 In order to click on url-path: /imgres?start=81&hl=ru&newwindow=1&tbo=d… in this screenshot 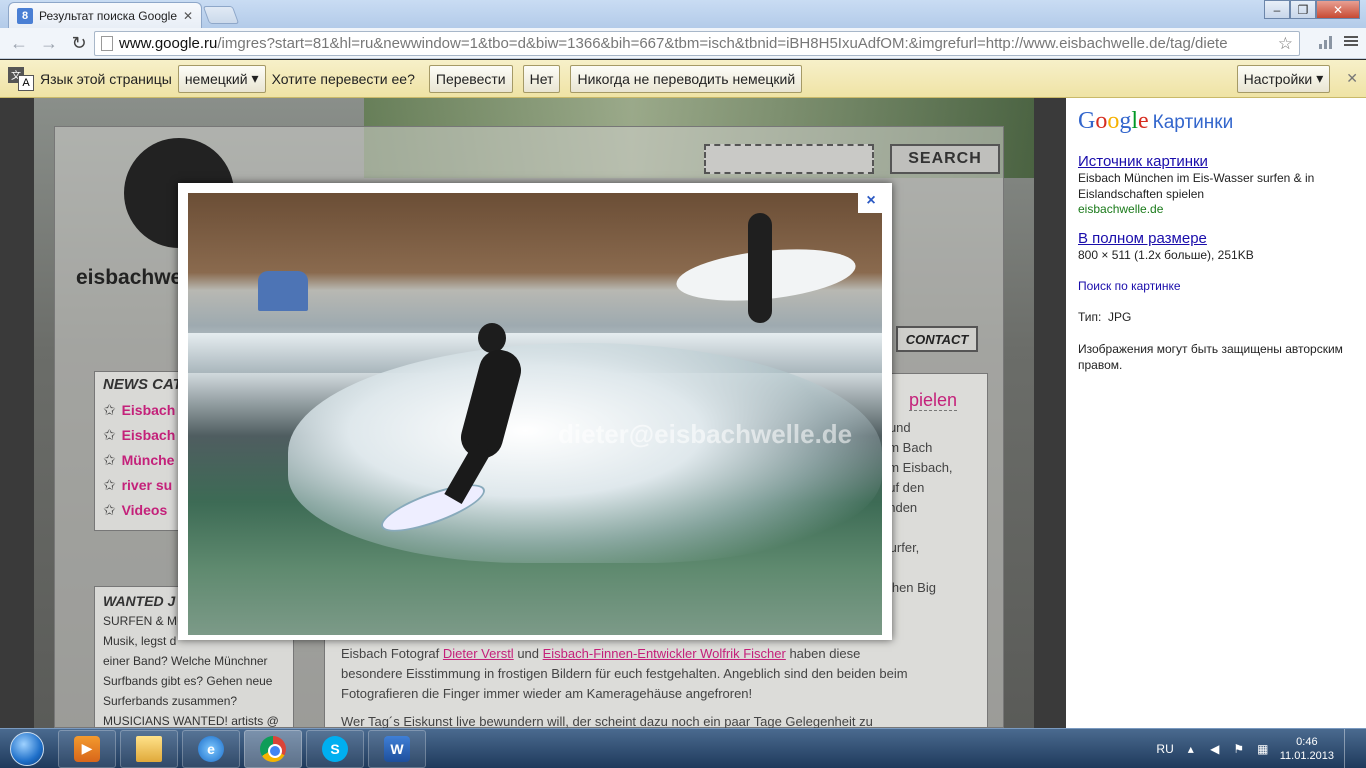, I will do `click(722, 43)`.